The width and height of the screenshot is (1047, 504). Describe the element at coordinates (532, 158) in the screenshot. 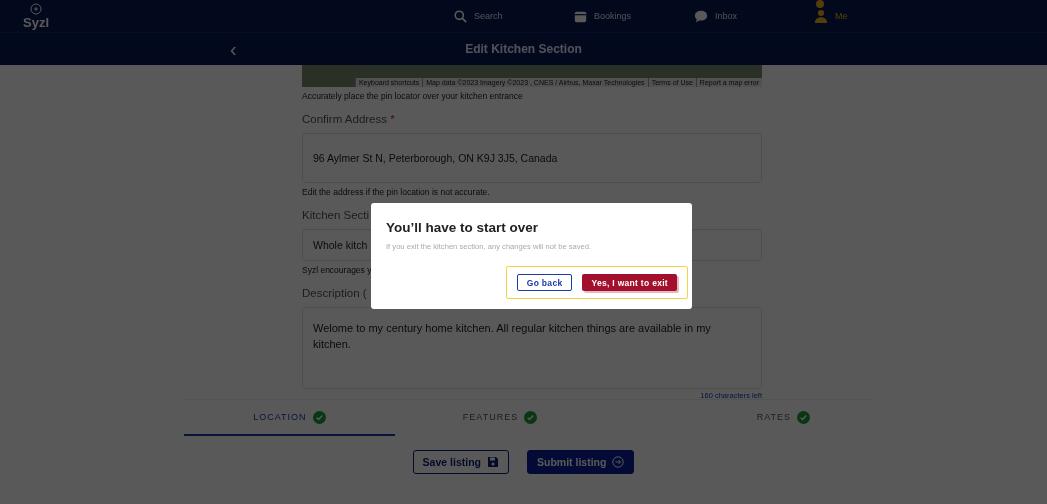

I see `text-field: 96 Aylmer St N, Peterborough, ON K9J 3J5, Canada` at that location.